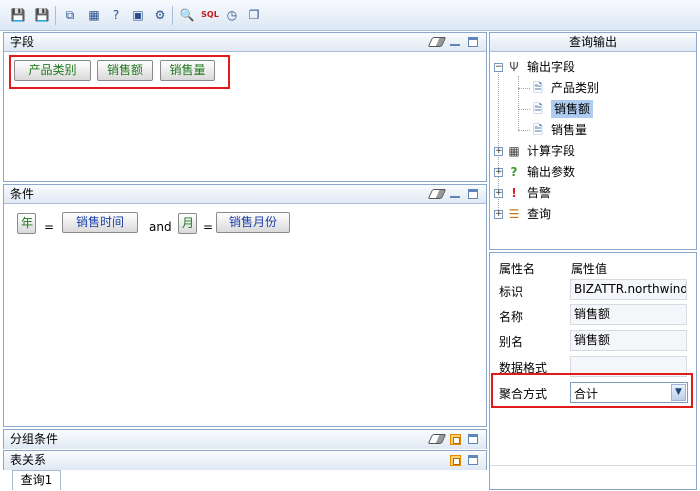 This screenshot has width=700, height=491. I want to click on alert-icon: !, so click(514, 193).